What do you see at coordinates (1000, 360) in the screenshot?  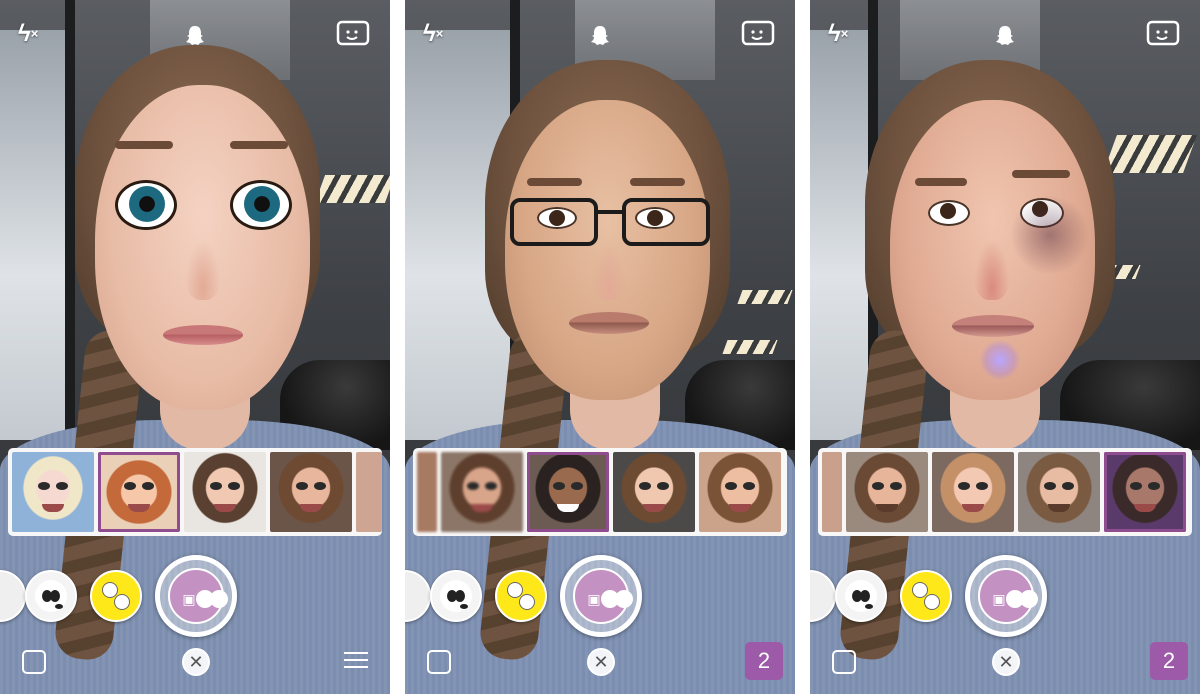 I see `glow-effect` at bounding box center [1000, 360].